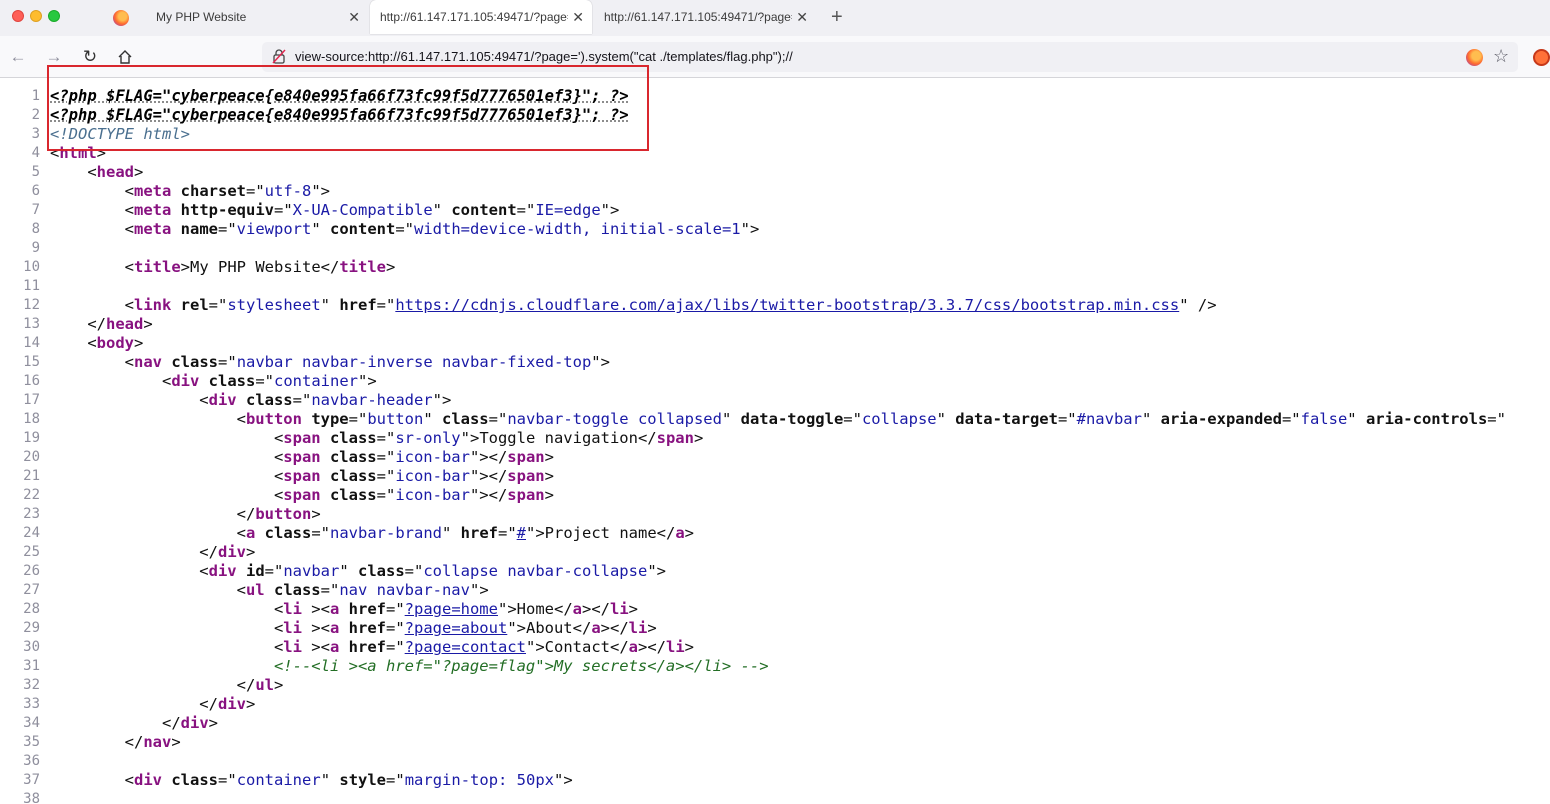 The width and height of the screenshot is (1550, 804). Describe the element at coordinates (20, 343) in the screenshot. I see `line-number: 14` at that location.